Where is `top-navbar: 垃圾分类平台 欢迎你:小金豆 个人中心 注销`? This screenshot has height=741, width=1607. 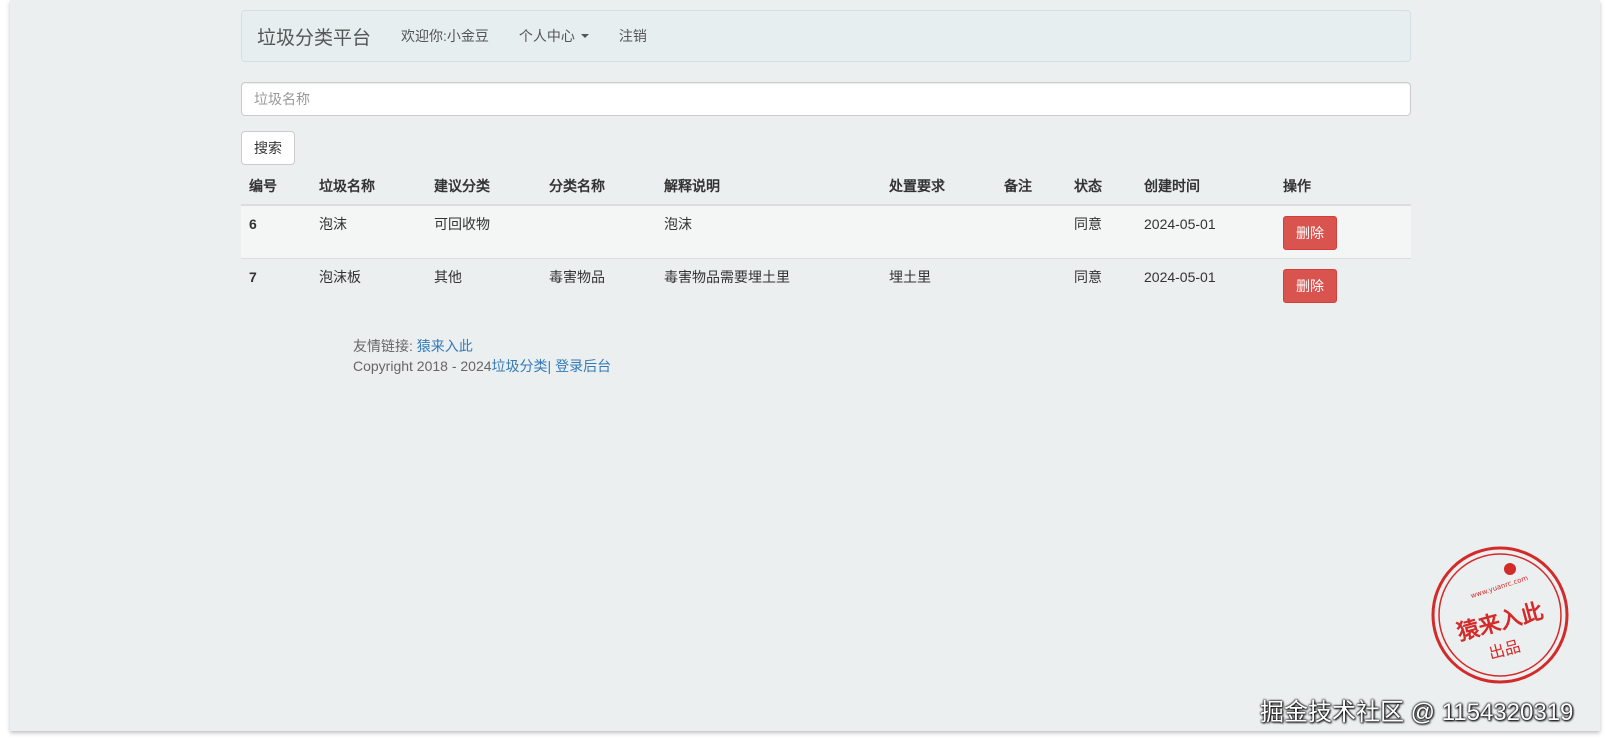 top-navbar: 垃圾分类平台 欢迎你:小金豆 个人中心 注销 is located at coordinates (826, 36).